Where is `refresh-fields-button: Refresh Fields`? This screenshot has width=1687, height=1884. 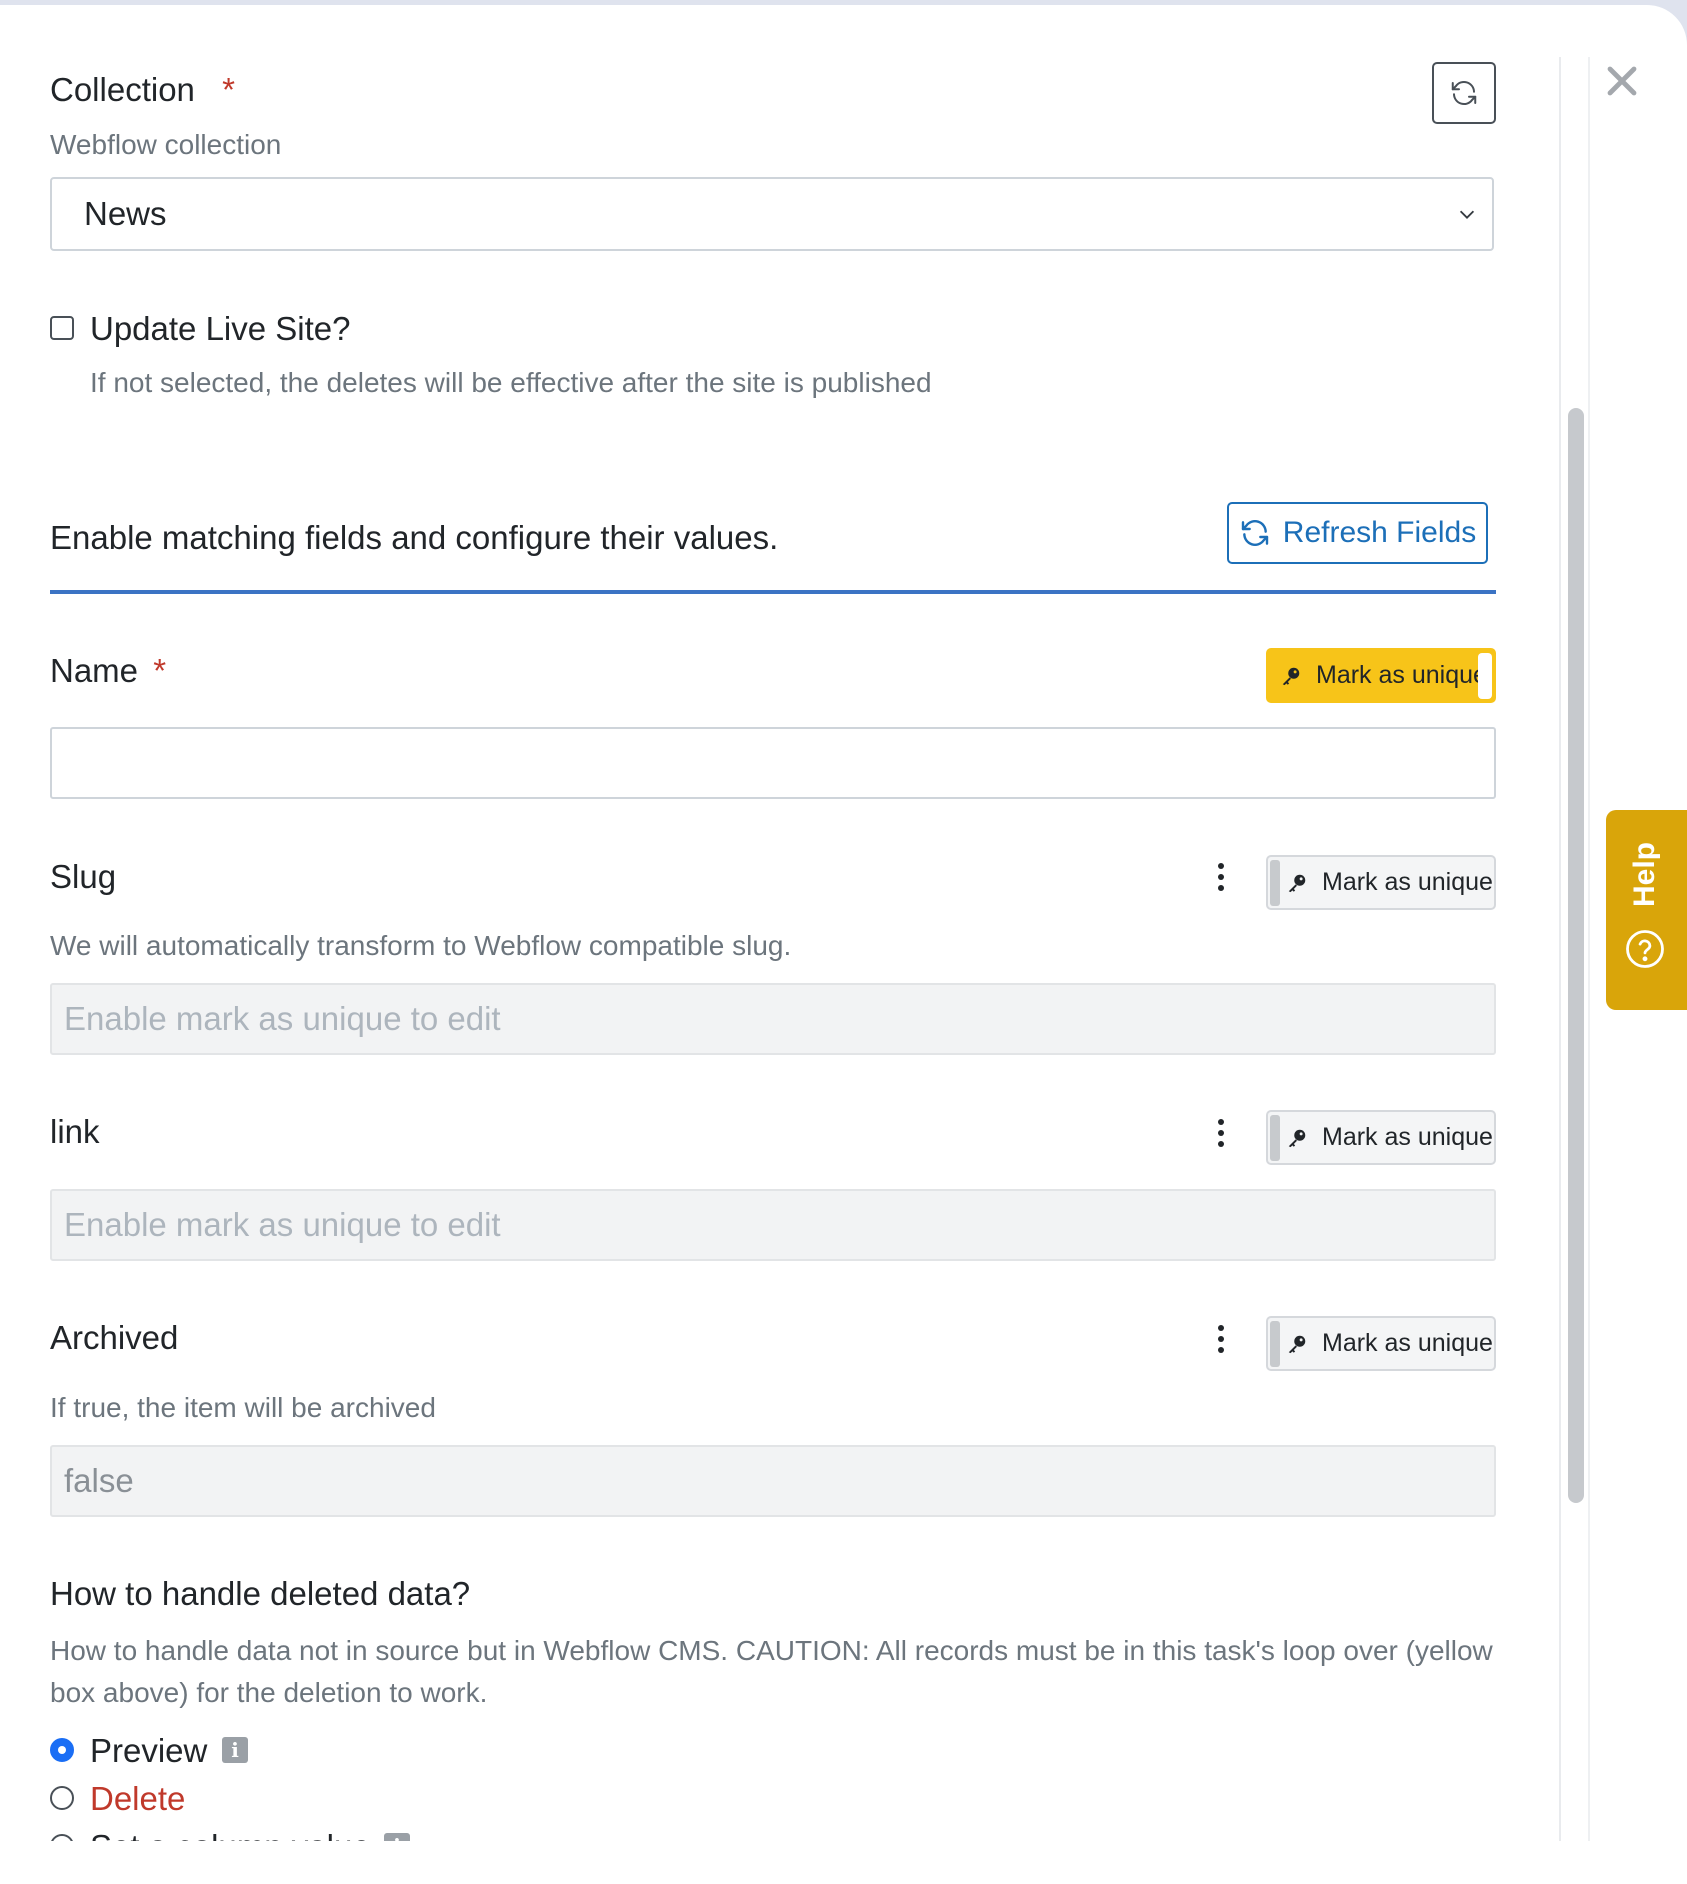
refresh-fields-button: Refresh Fields is located at coordinates (1357, 533).